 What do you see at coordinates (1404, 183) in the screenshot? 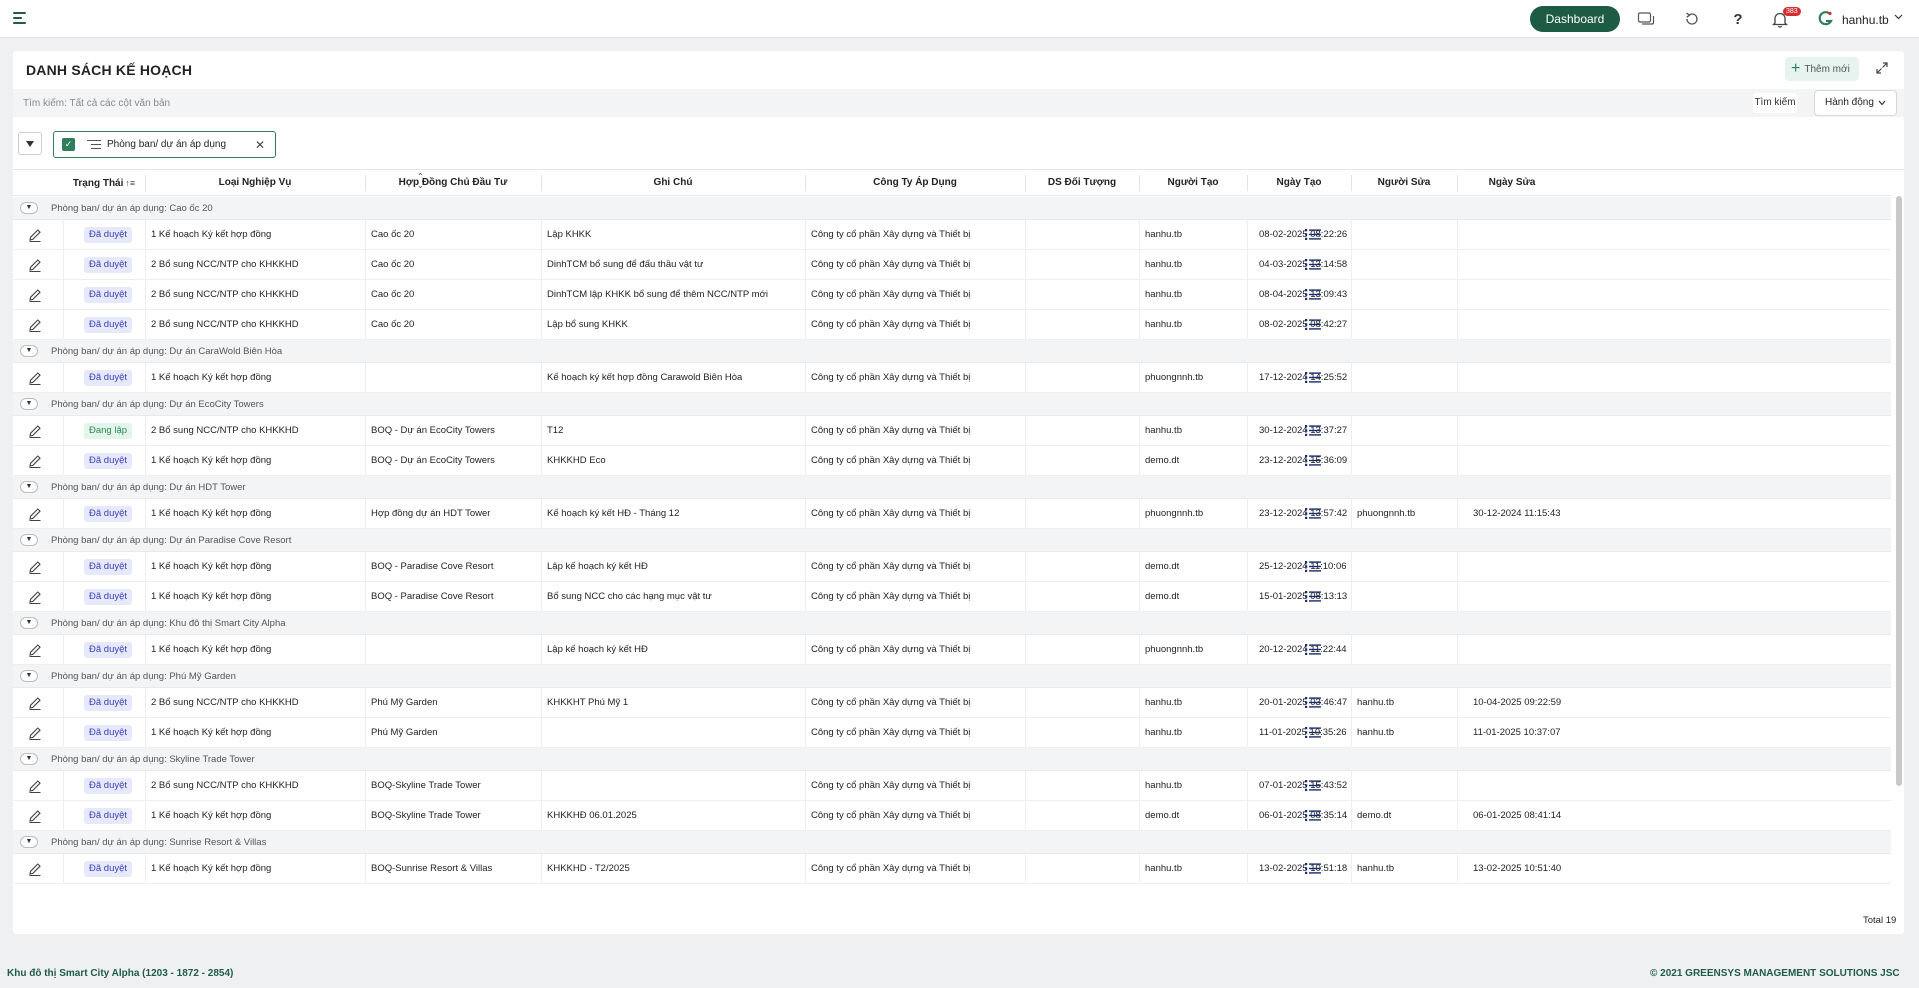
I see `column-header-editor: Người Sửa` at bounding box center [1404, 183].